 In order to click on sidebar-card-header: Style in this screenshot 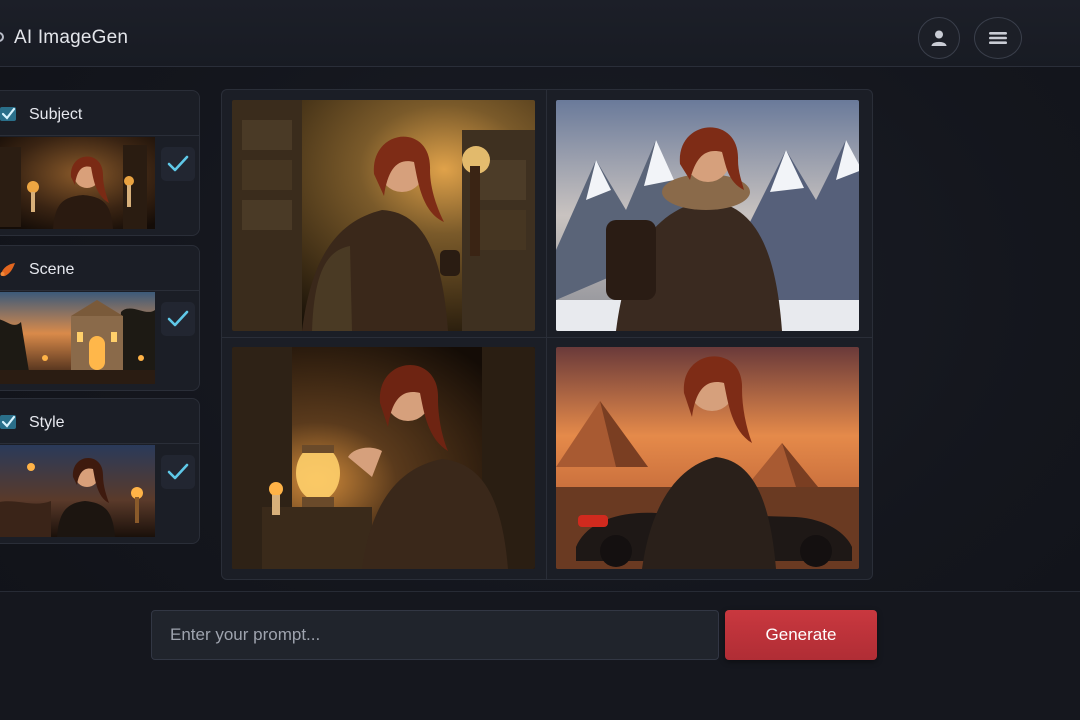, I will do `click(99, 421)`.